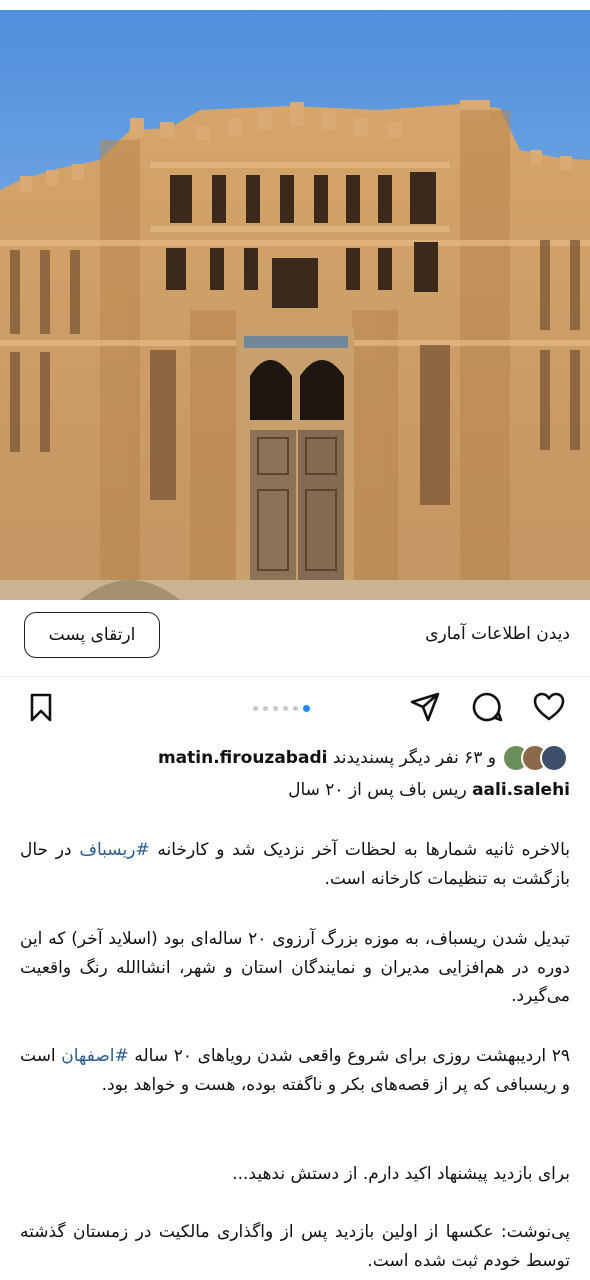  What do you see at coordinates (295, 5) in the screenshot?
I see `status-strip` at bounding box center [295, 5].